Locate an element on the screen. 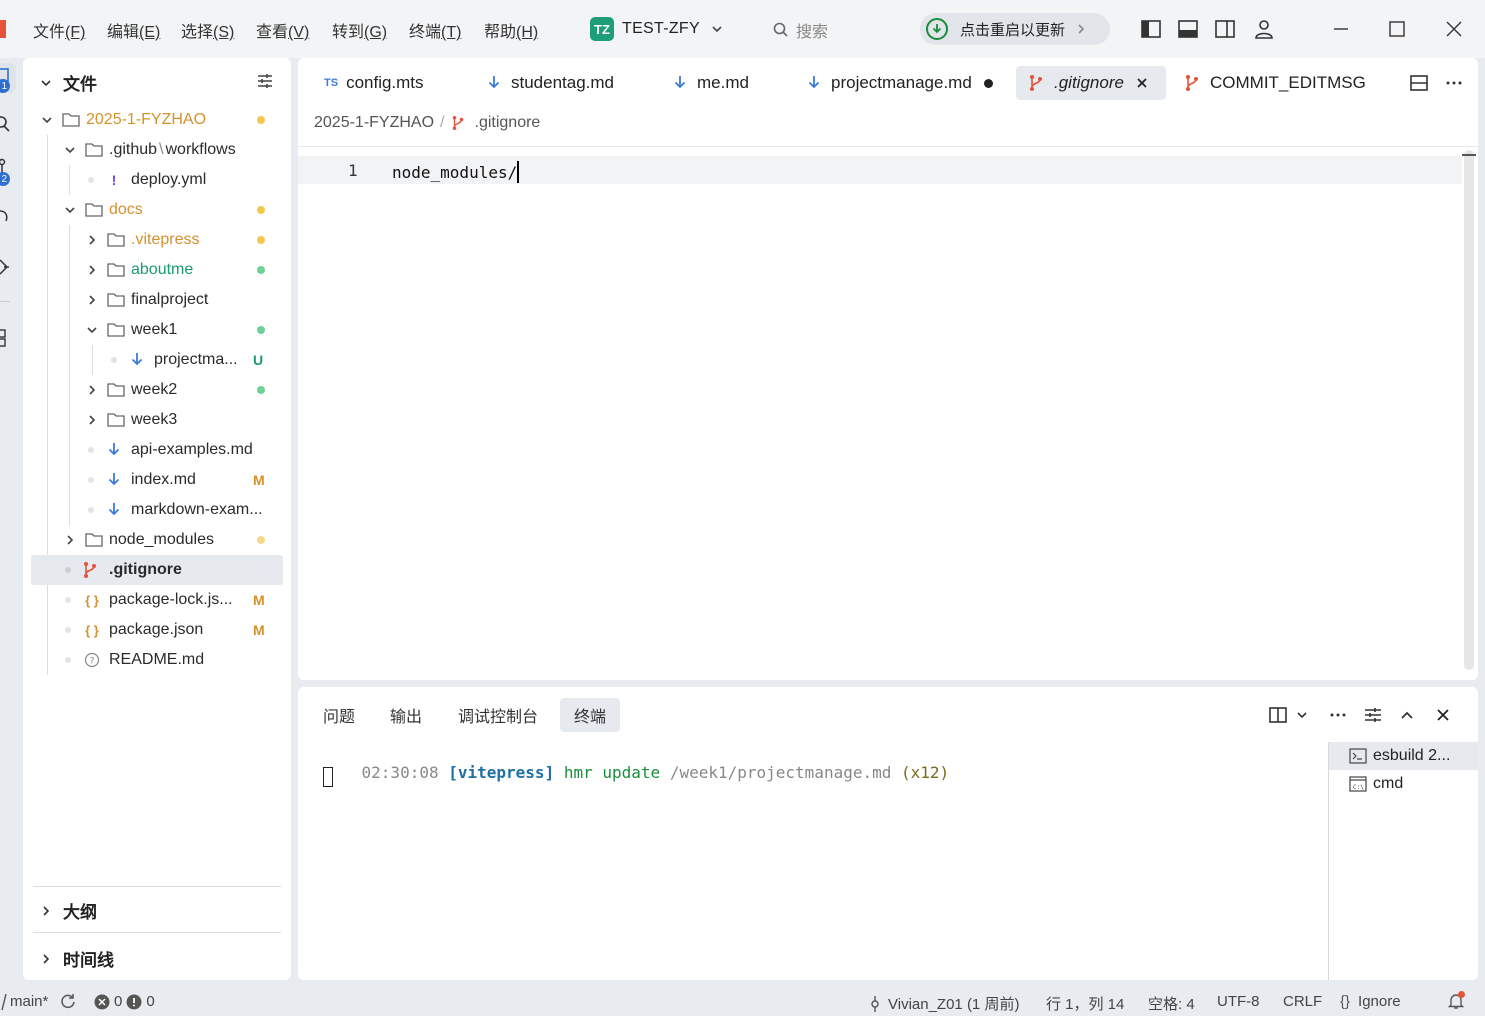 The width and height of the screenshot is (1485, 1016). vertical-scrollbar is located at coordinates (1469, 410).